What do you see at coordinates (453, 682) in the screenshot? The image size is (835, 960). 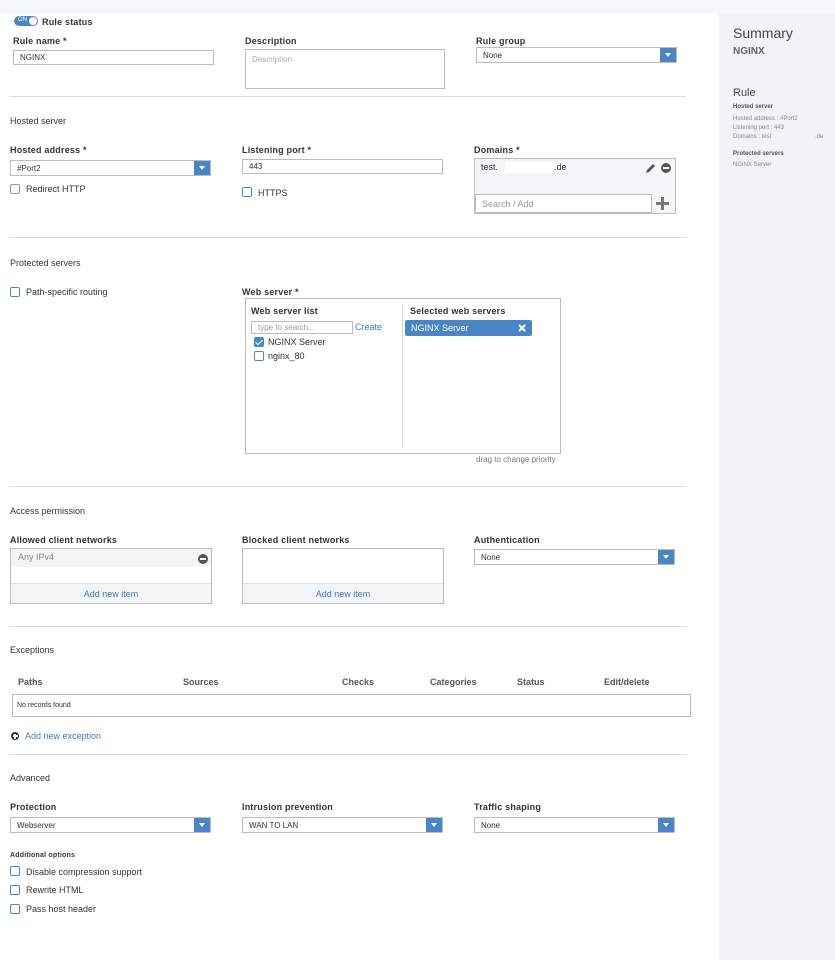 I see `column-header: Categories` at bounding box center [453, 682].